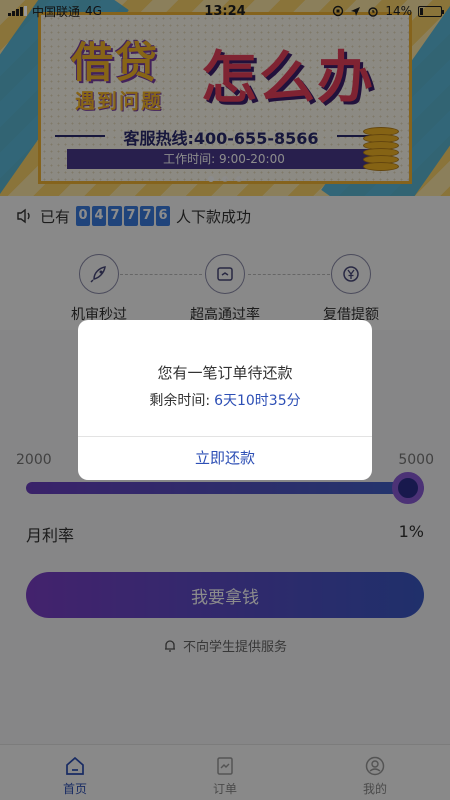 This screenshot has height=800, width=450. Describe the element at coordinates (373, 12) in the screenshot. I see `alarm-icon` at that location.